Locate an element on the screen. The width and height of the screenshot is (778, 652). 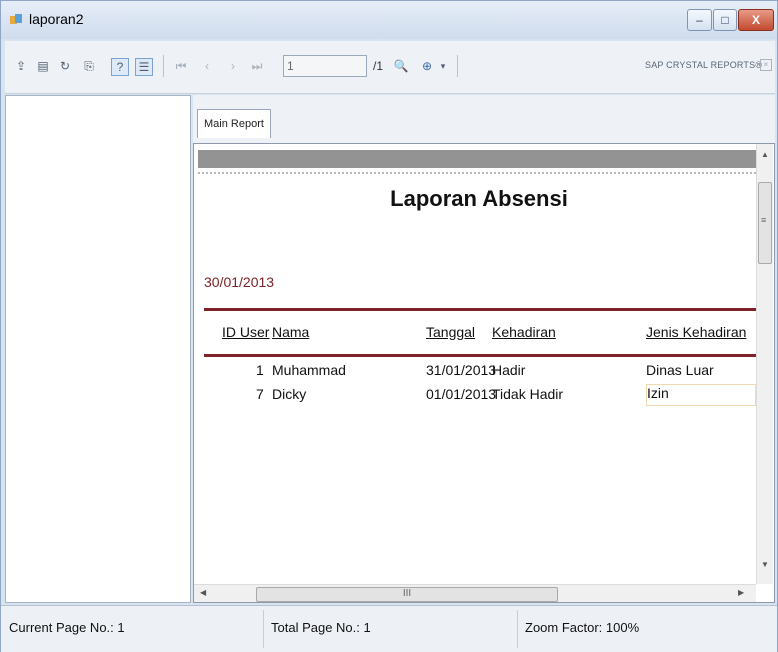
column-header-jenis-kehadiran: Jenis Kehadiran is located at coordinates (696, 332).